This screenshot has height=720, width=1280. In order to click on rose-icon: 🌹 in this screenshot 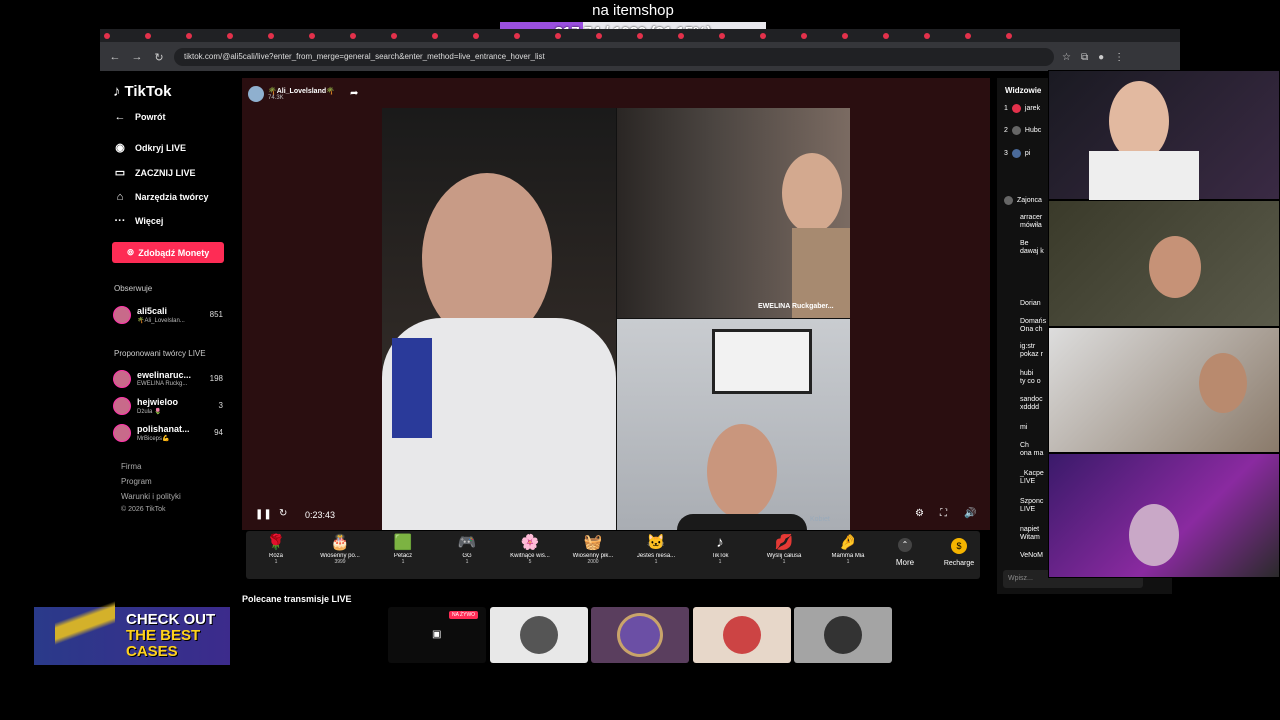, I will do `click(276, 542)`.